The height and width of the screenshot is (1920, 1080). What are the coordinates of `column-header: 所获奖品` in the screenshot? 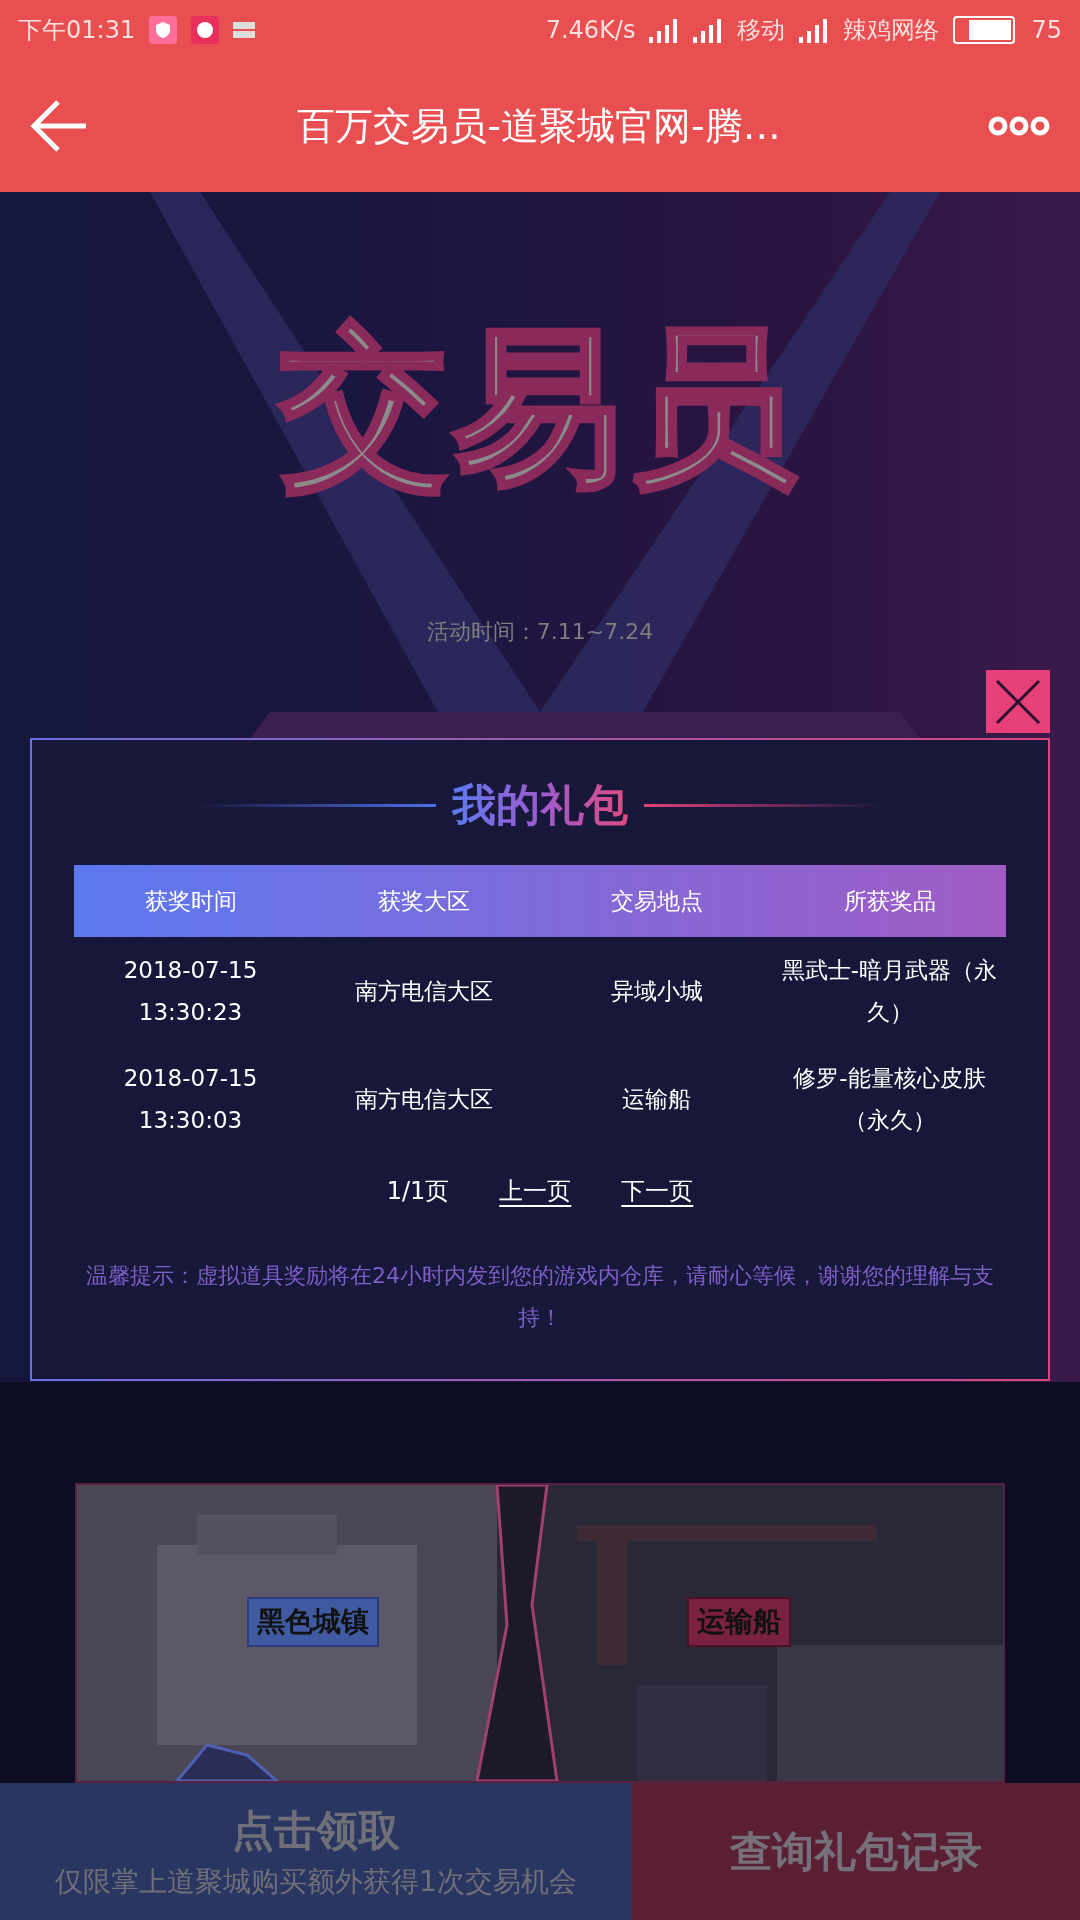 It's located at (889, 901).